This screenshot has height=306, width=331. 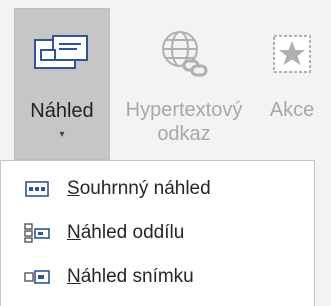 What do you see at coordinates (62, 111) in the screenshot?
I see `zoom-button-label: Náhled` at bounding box center [62, 111].